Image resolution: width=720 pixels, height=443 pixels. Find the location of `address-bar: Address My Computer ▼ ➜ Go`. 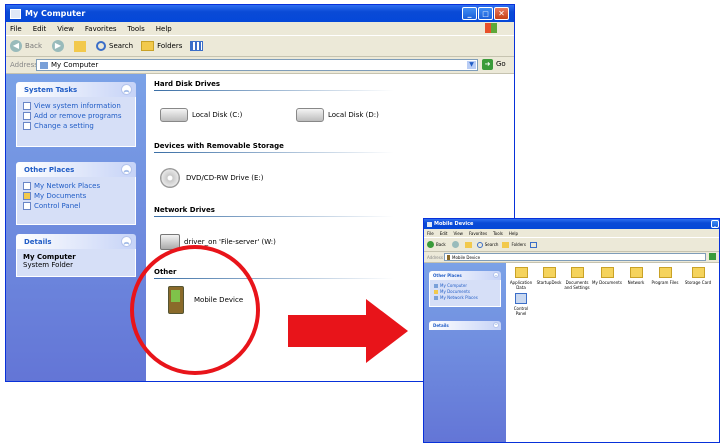

address-bar: Address My Computer ▼ ➜ Go is located at coordinates (260, 65).